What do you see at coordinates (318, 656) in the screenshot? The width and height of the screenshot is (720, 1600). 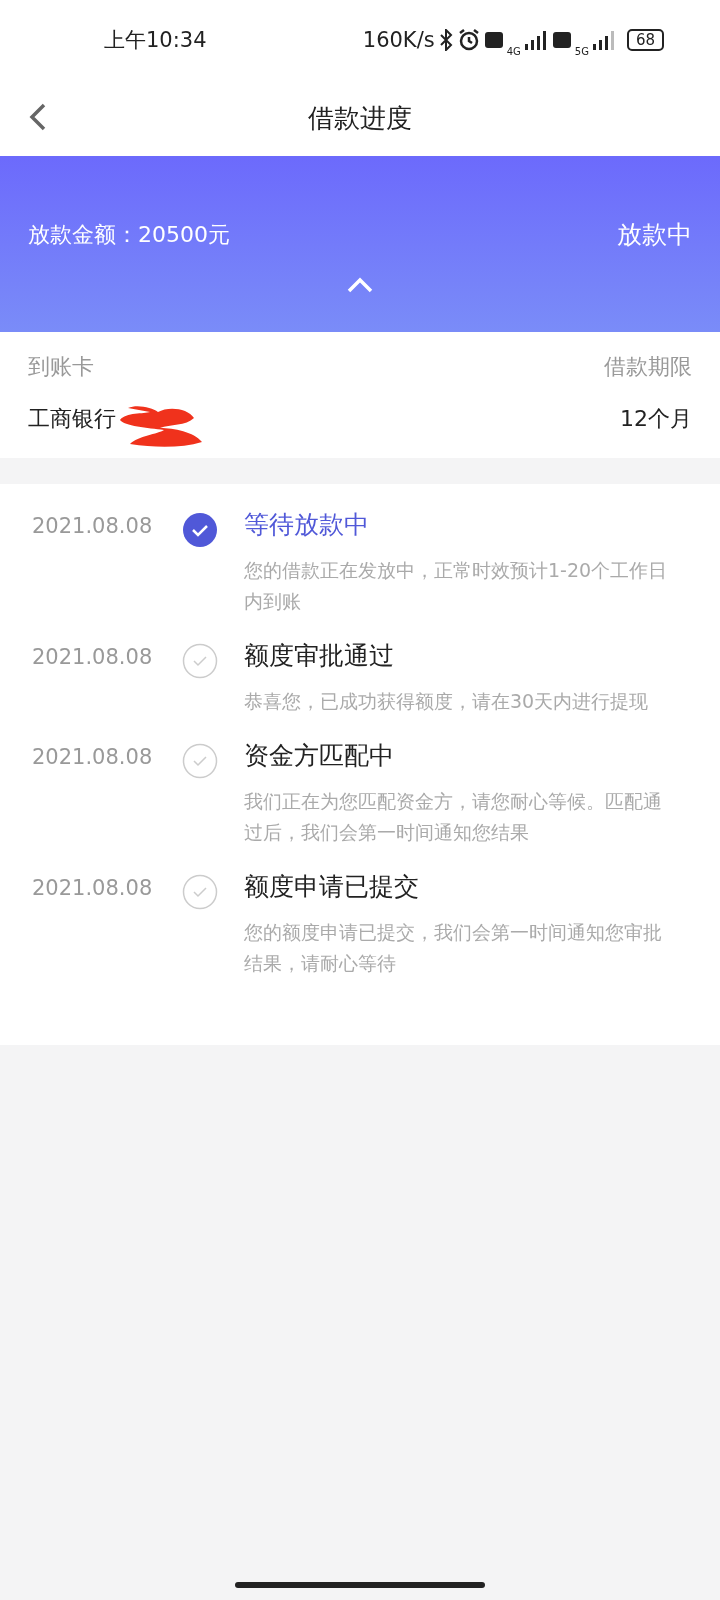 I see `step-title: 额度审批通过` at bounding box center [318, 656].